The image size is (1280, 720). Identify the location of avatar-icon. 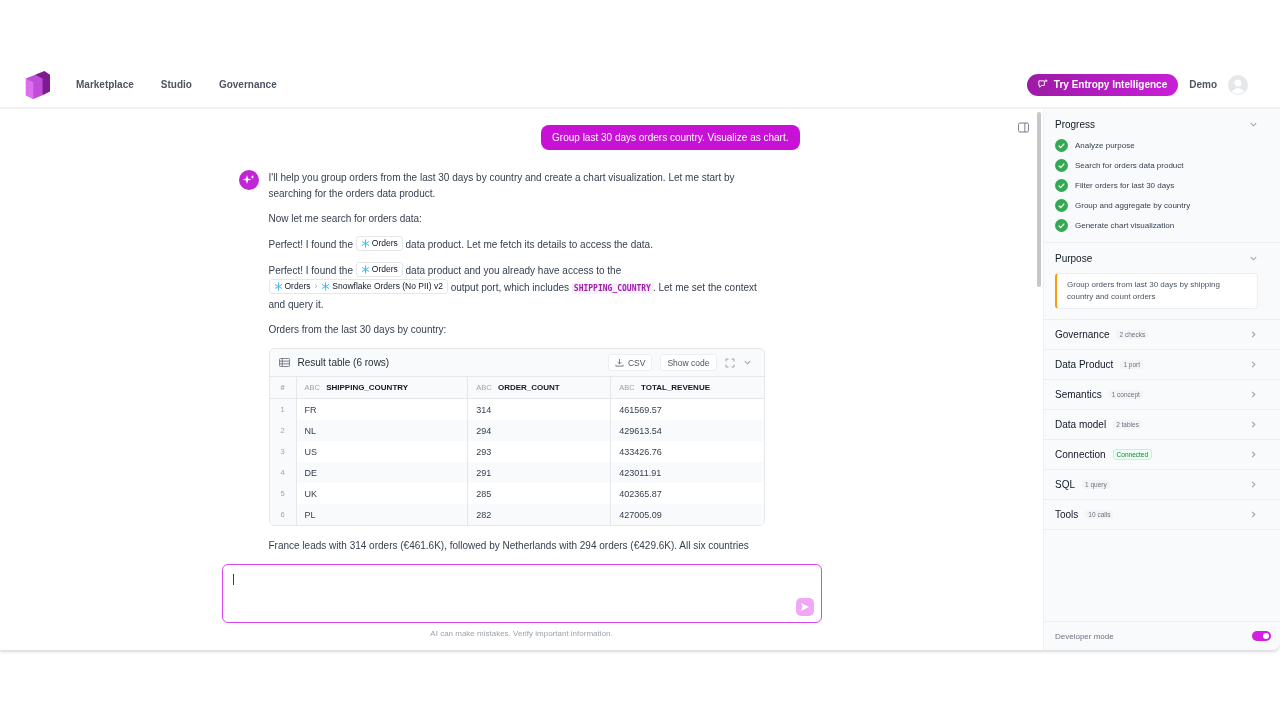
(1238, 84).